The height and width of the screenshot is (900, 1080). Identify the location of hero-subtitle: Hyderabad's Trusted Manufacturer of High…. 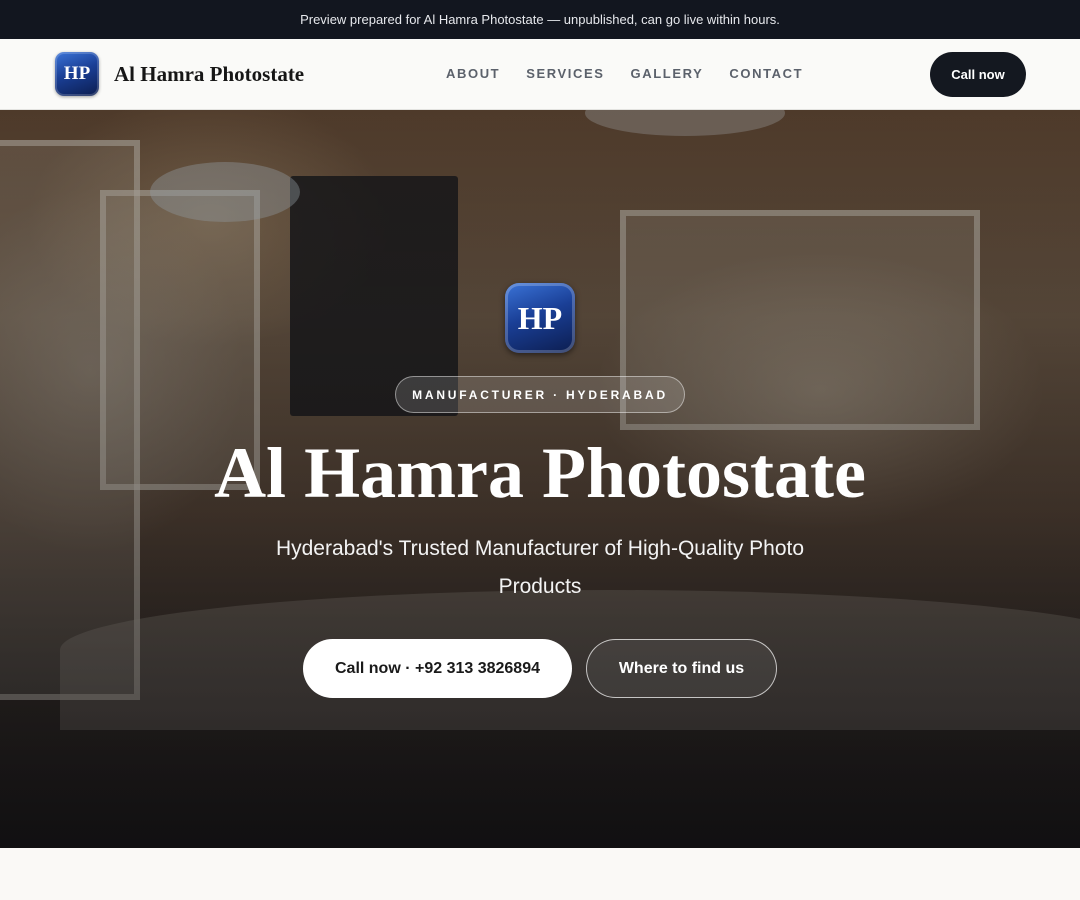
(540, 567).